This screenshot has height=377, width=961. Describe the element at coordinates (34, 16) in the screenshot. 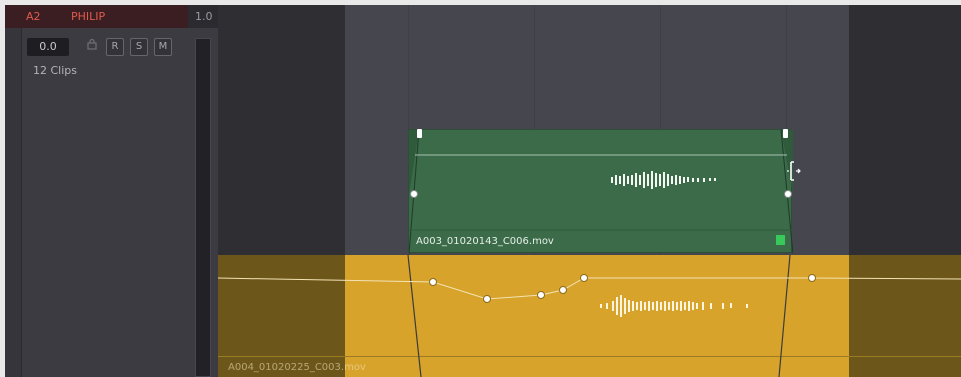

I see `track-id: A2` at that location.